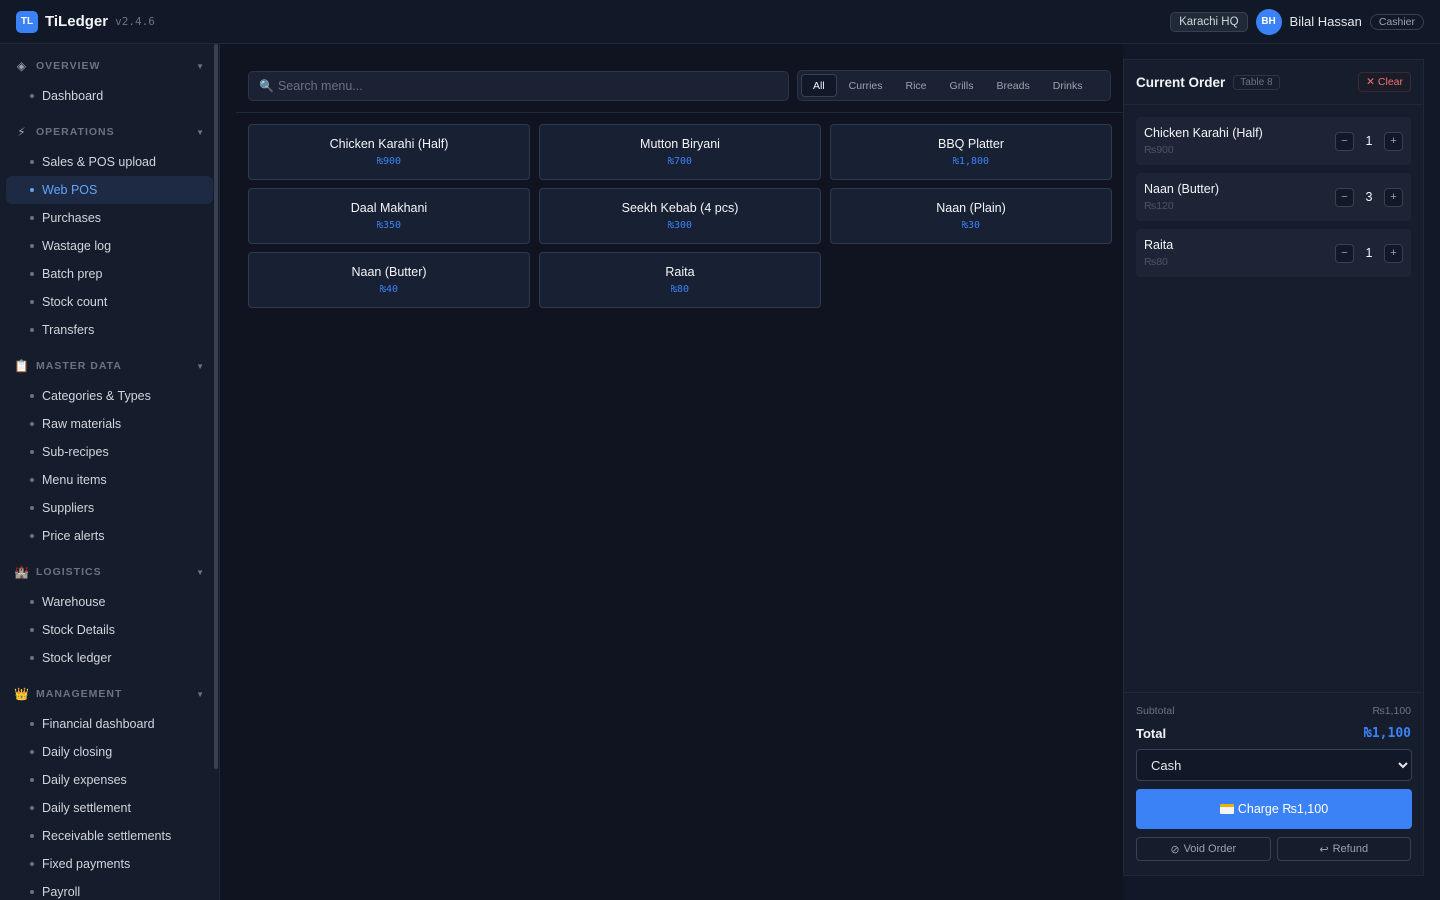 The image size is (1440, 900). Describe the element at coordinates (109, 132) in the screenshot. I see `section-header: ⚡ OPERATIONS ▼` at that location.